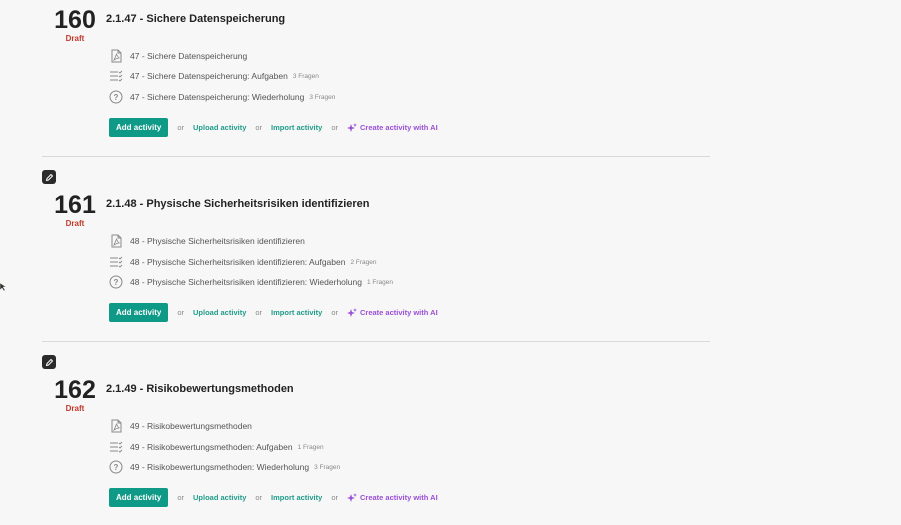 The height and width of the screenshot is (525, 901). I want to click on lesson-number: 161, so click(75, 205).